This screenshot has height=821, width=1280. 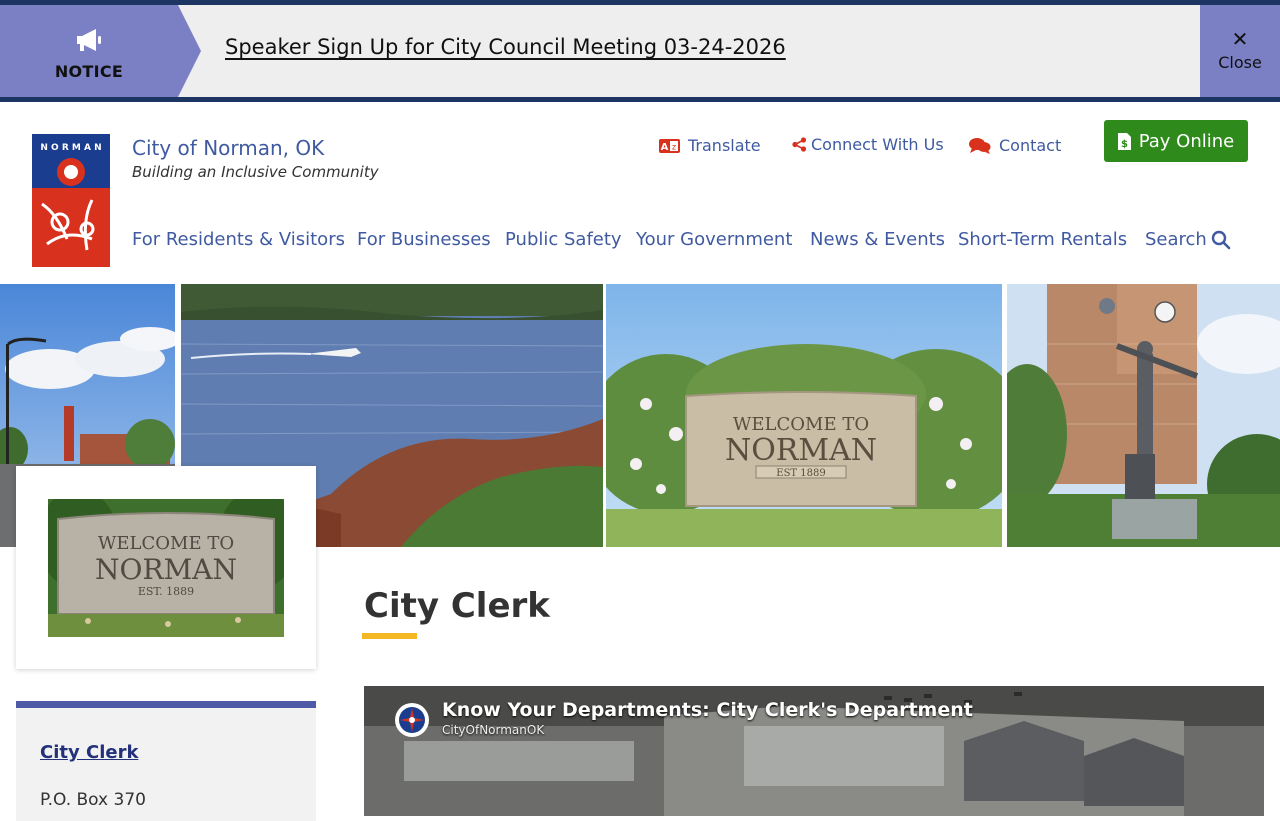 What do you see at coordinates (70, 148) in the screenshot?
I see `svg-text: N O R M A N` at bounding box center [70, 148].